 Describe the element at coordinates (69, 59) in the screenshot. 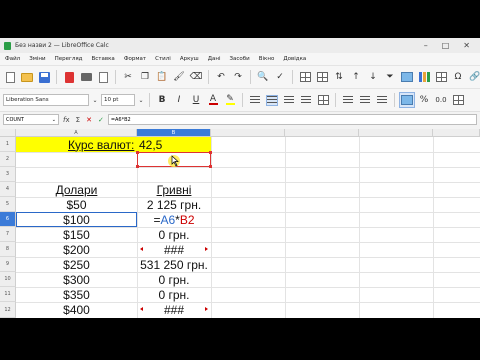

I see `menu-view: Перегляд` at that location.